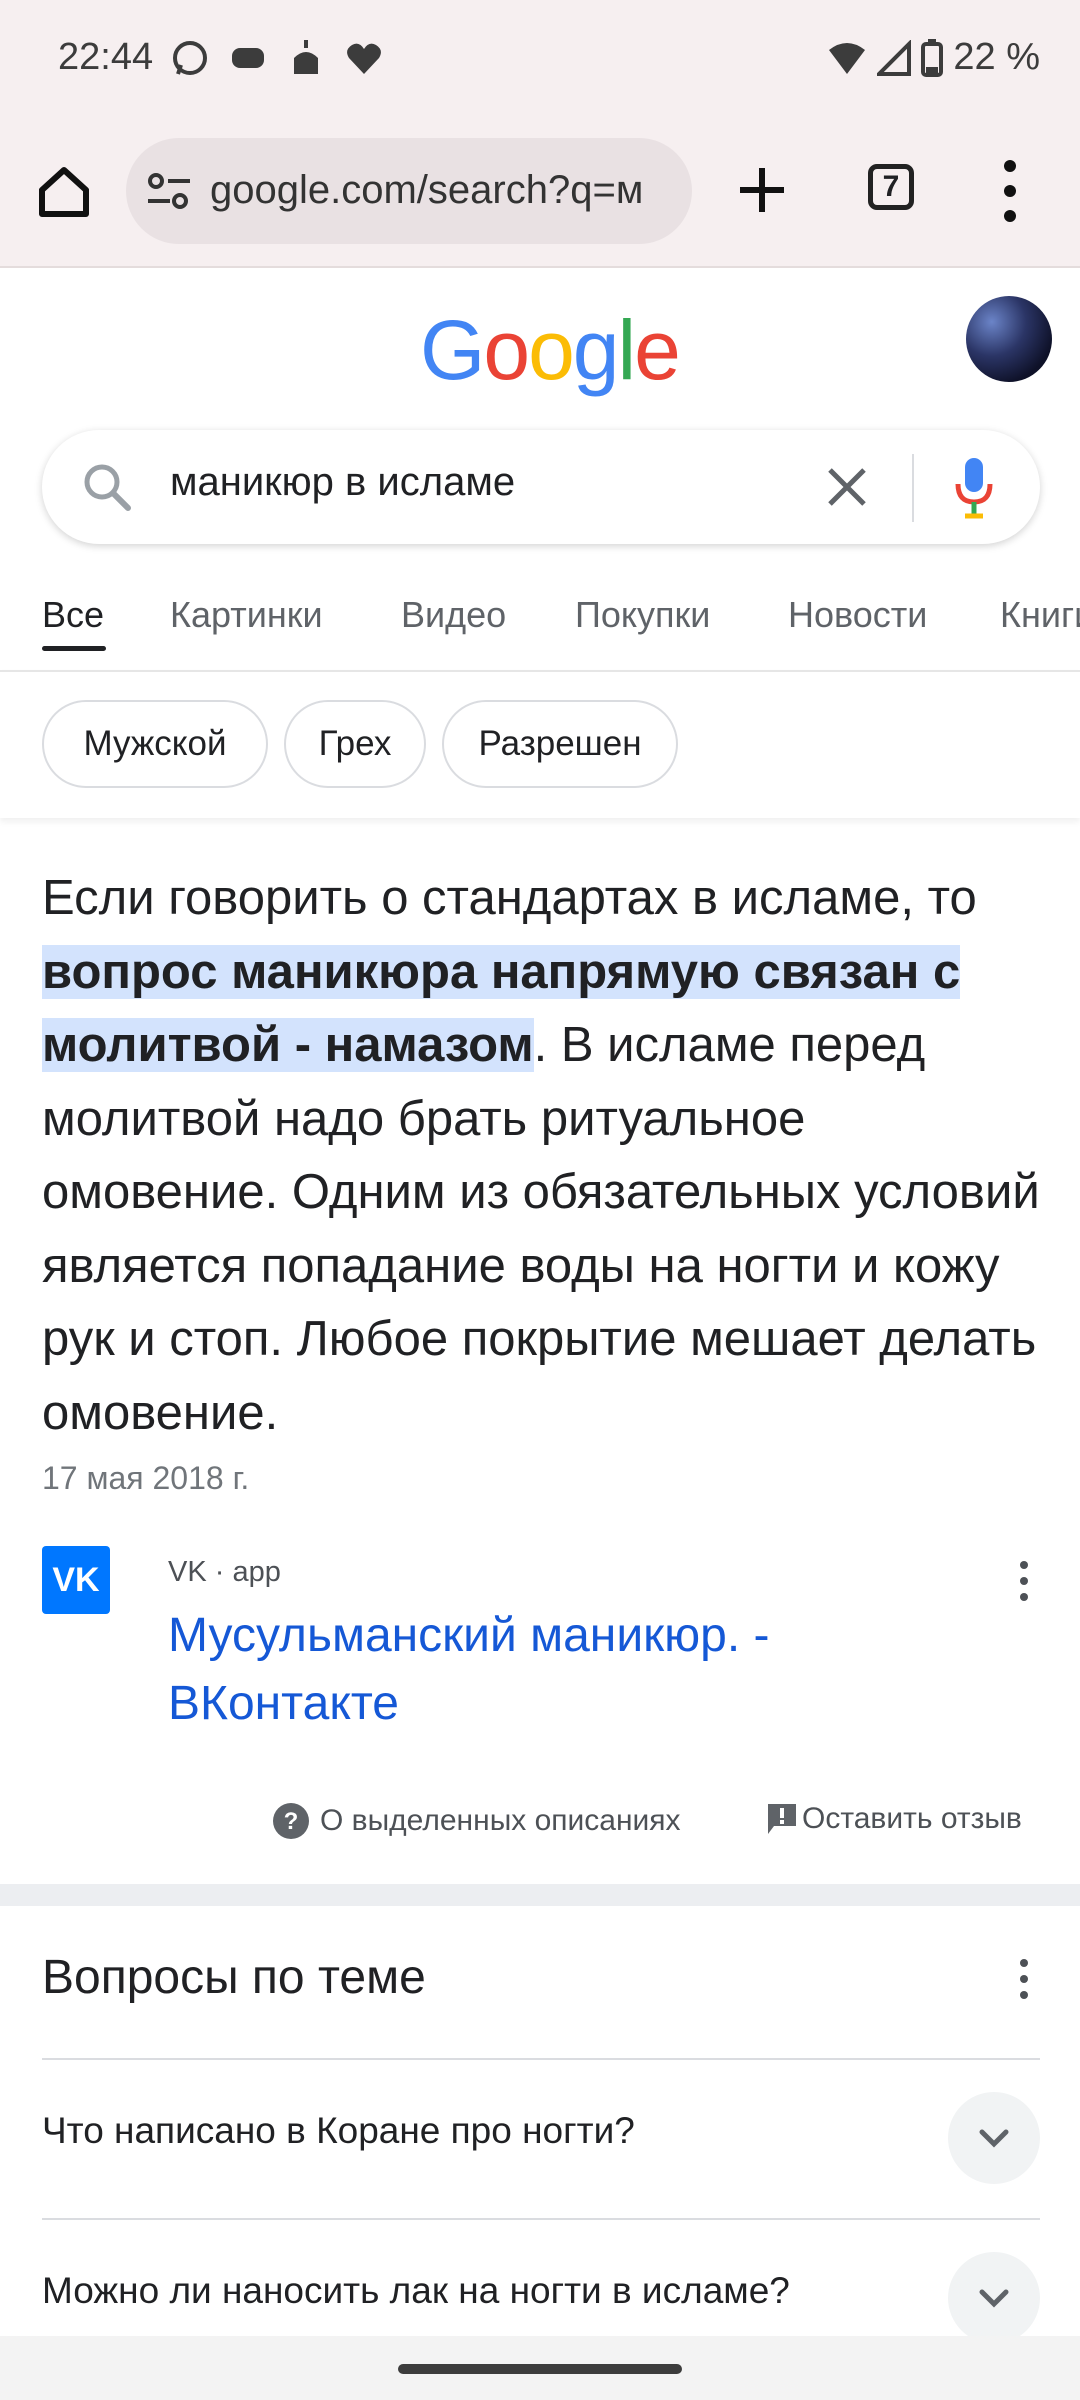 This screenshot has height=2400, width=1080. Describe the element at coordinates (342, 482) in the screenshot. I see `search-input: маникюр в исламе` at that location.